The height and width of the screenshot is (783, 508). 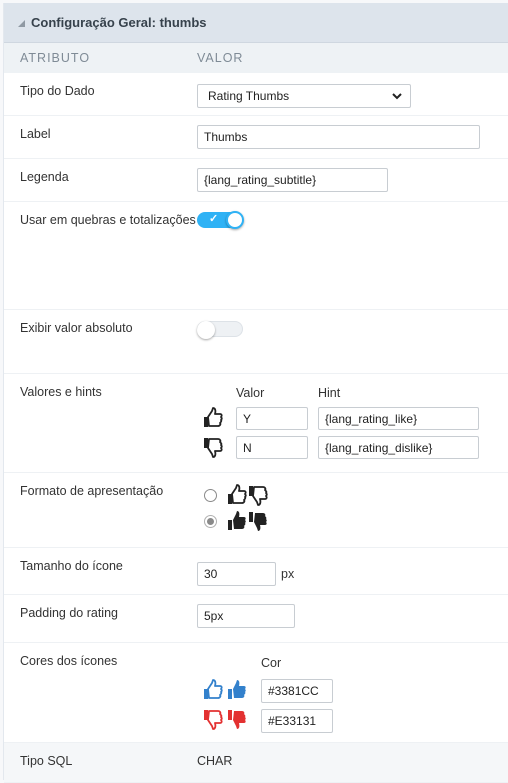 I want to click on column-header: ATRIBUTO VALOR, so click(x=256, y=58).